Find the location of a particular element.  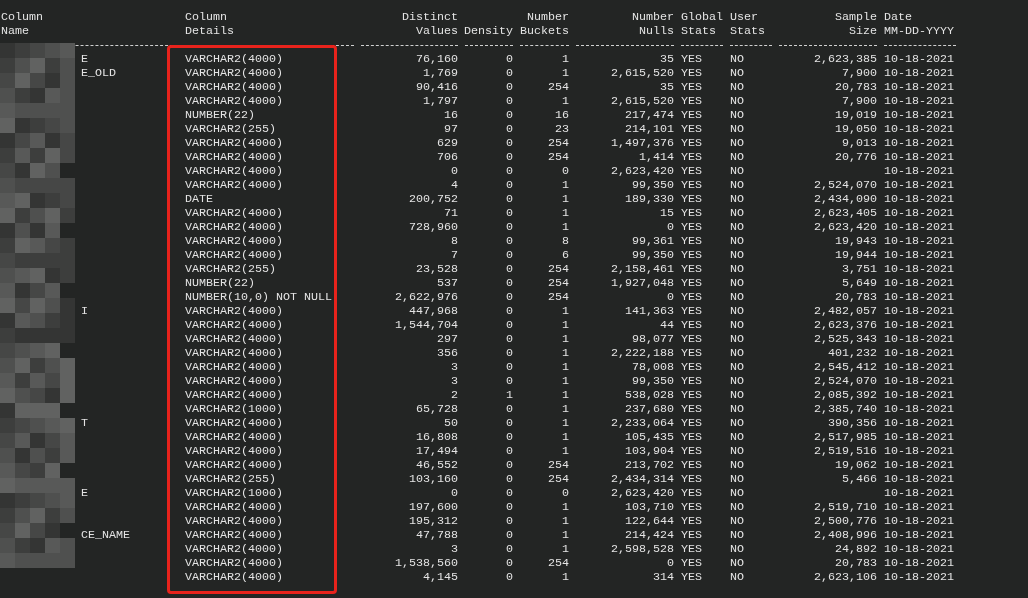

table-cell: 5,466 is located at coordinates (859, 479).